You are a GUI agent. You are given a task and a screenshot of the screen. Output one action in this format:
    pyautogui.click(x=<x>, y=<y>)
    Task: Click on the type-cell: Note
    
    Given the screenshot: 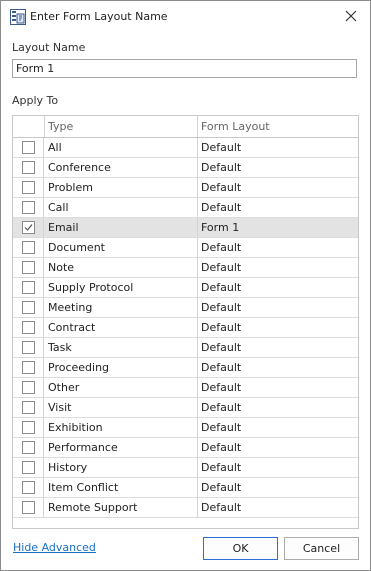 What is the action you would take?
    pyautogui.click(x=121, y=267)
    